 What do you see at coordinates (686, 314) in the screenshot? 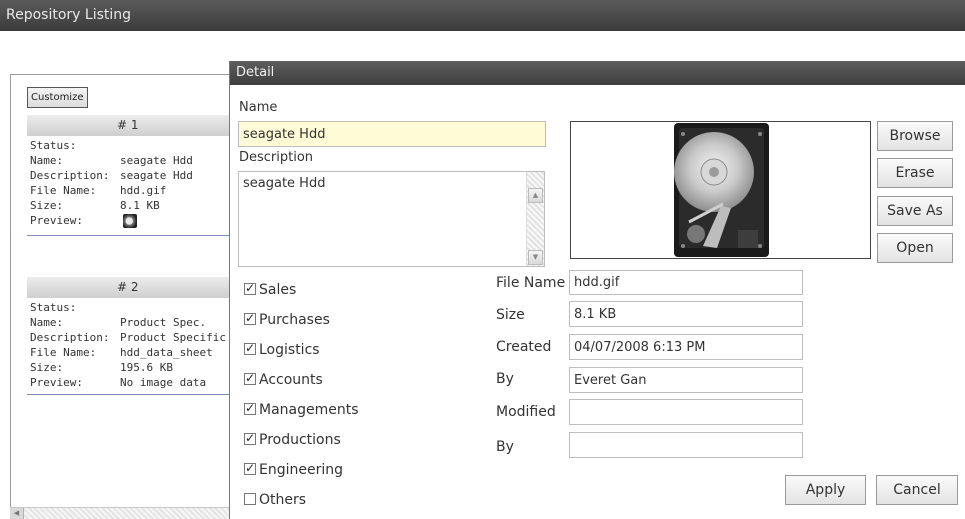
I see `size-field` at bounding box center [686, 314].